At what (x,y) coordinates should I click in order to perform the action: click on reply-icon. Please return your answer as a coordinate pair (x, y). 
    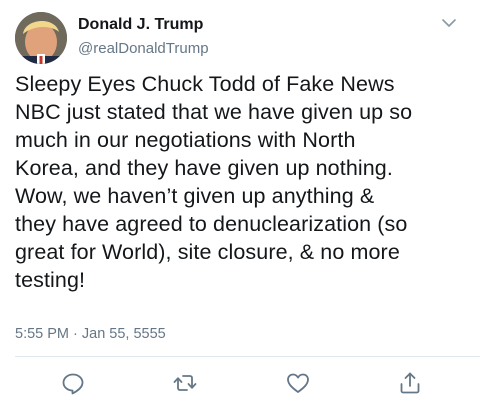
    Looking at the image, I should click on (73, 384).